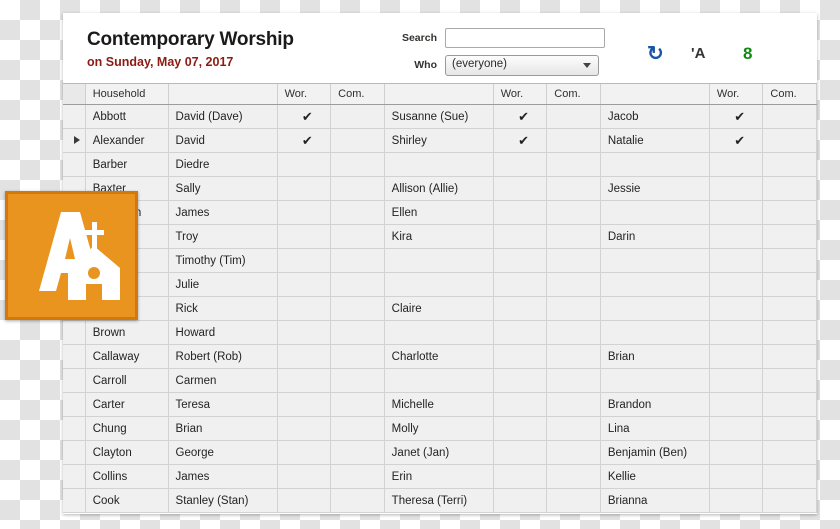 This screenshot has height=529, width=840. Describe the element at coordinates (439, 212) in the screenshot. I see `member-name-cell: Ellen` at that location.